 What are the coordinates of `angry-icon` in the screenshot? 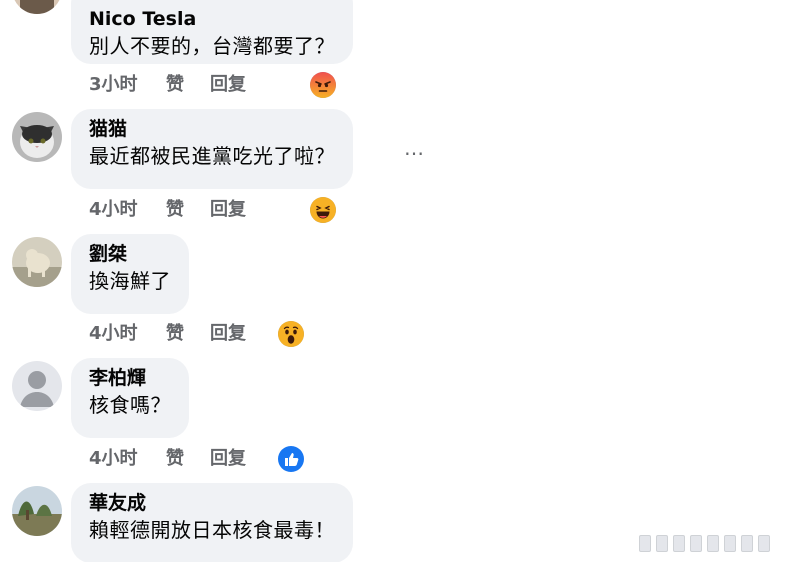 It's located at (323, 85).